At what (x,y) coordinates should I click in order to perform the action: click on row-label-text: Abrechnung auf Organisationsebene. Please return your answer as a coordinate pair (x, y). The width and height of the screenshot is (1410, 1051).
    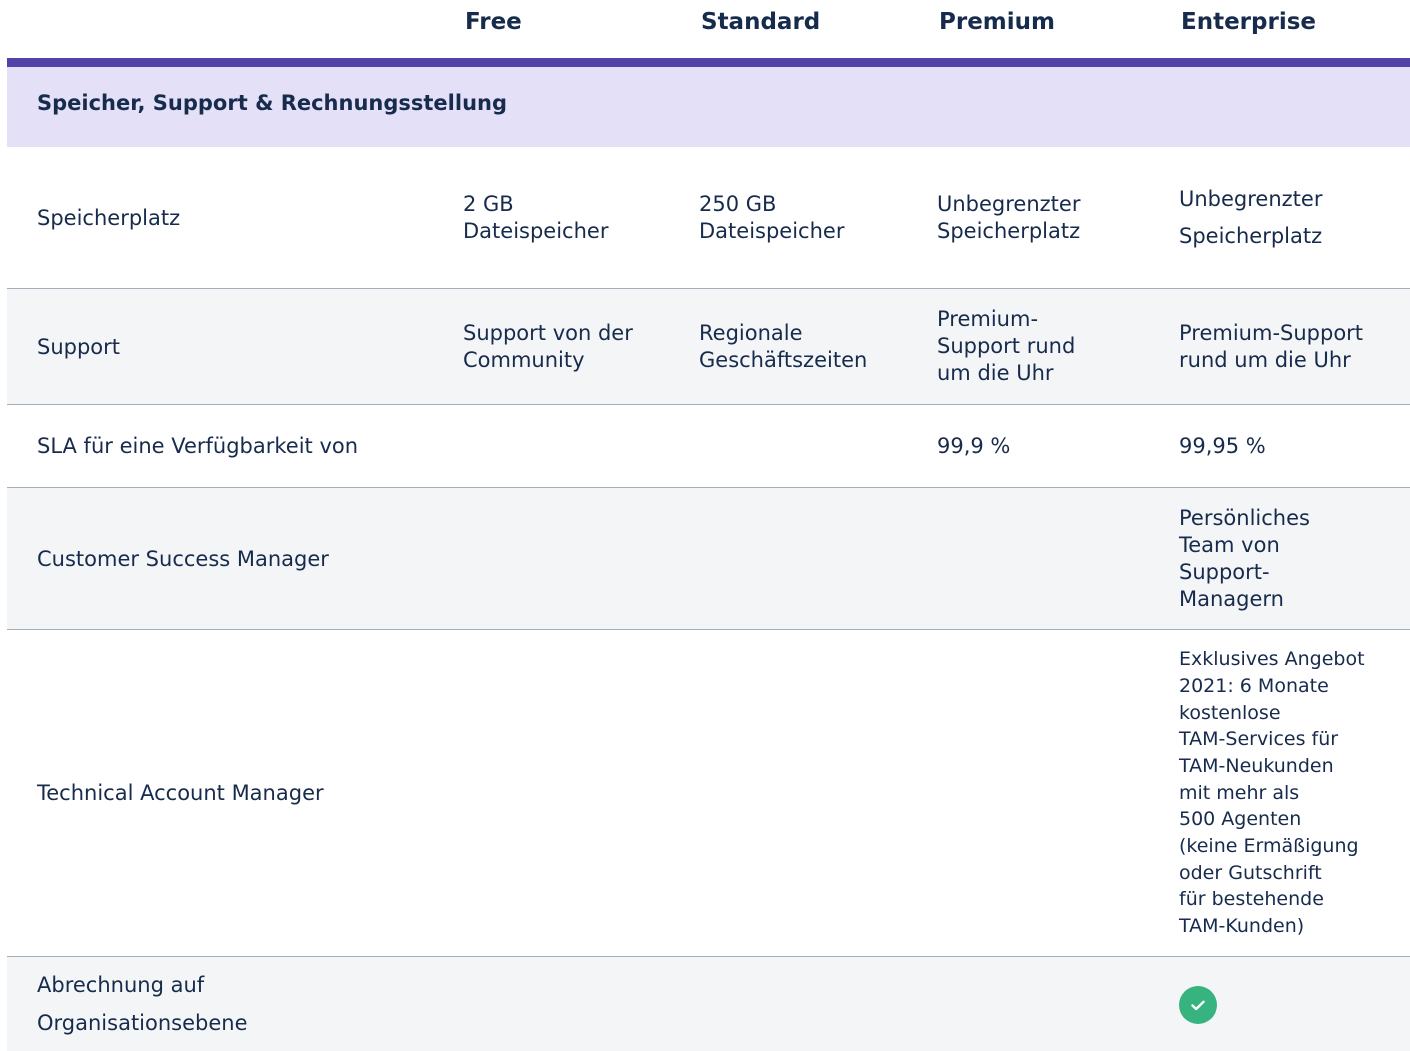
    Looking at the image, I should click on (142, 1004).